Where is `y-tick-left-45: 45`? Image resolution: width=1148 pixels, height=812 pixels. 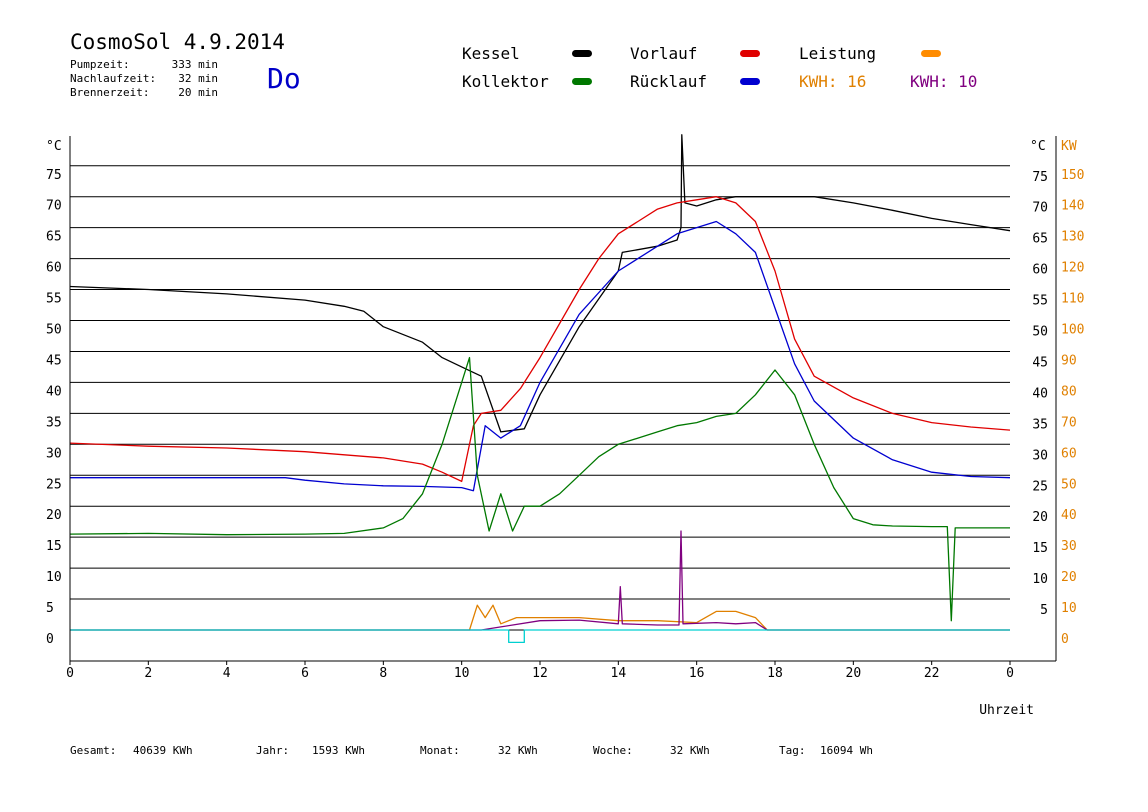
y-tick-left-45: 45 is located at coordinates (54, 360).